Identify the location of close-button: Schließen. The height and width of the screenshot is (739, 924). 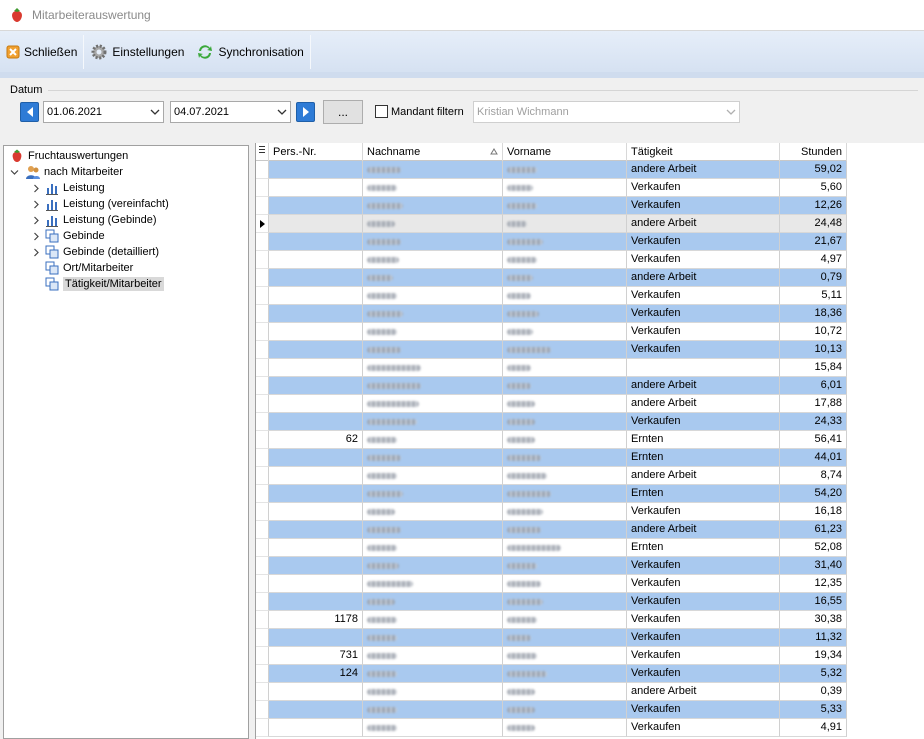
(41, 52).